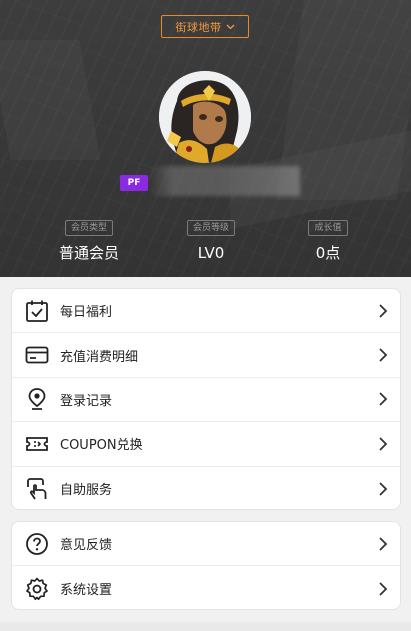 Image resolution: width=411 pixels, height=631 pixels. Describe the element at coordinates (328, 253) in the screenshot. I see `stat-value: 0点` at that location.